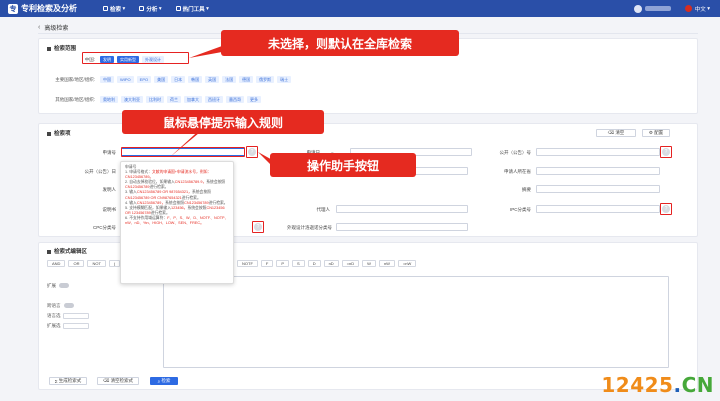 This screenshot has width=720, height=401. Describe the element at coordinates (666, 209) in the screenshot. I see `highlight-help-ipc` at that location.